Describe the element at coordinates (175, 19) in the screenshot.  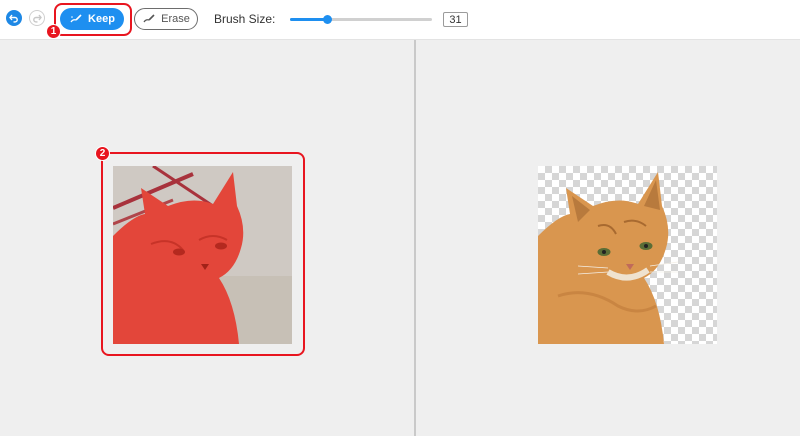
I see `erase-button-label: Erase` at that location.